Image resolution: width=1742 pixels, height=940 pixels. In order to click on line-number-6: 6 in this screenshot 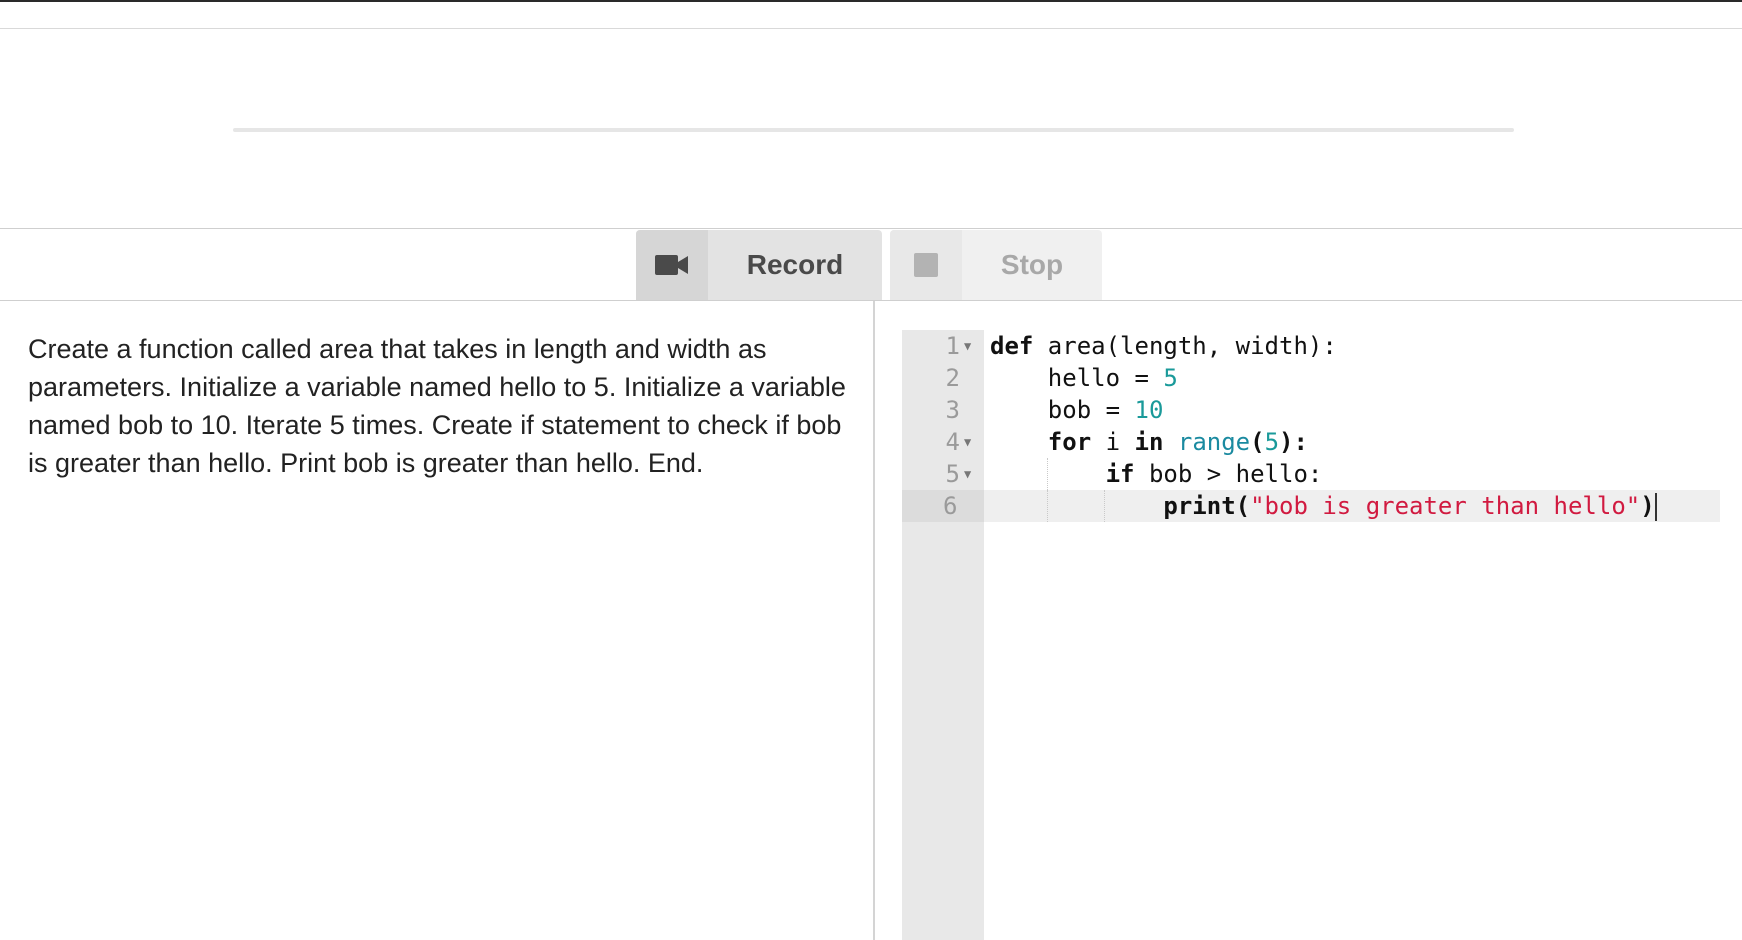, I will do `click(943, 506)`.